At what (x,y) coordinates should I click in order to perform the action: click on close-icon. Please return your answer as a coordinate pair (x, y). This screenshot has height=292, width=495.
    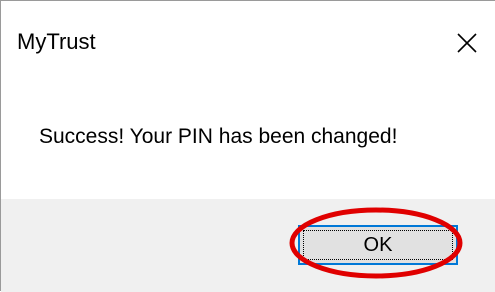
    Looking at the image, I should click on (467, 43).